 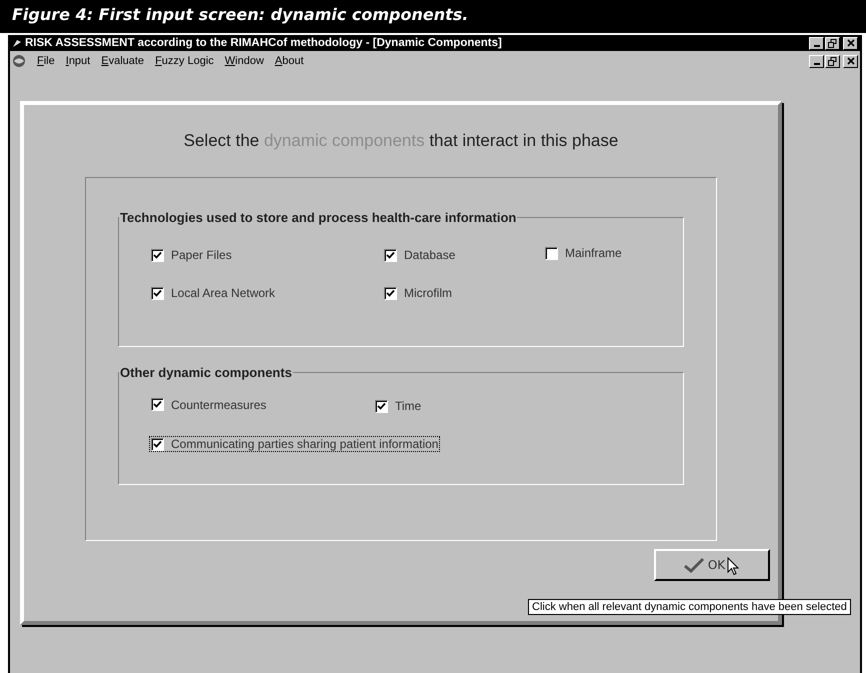 I want to click on menu-item: Input, so click(x=78, y=61).